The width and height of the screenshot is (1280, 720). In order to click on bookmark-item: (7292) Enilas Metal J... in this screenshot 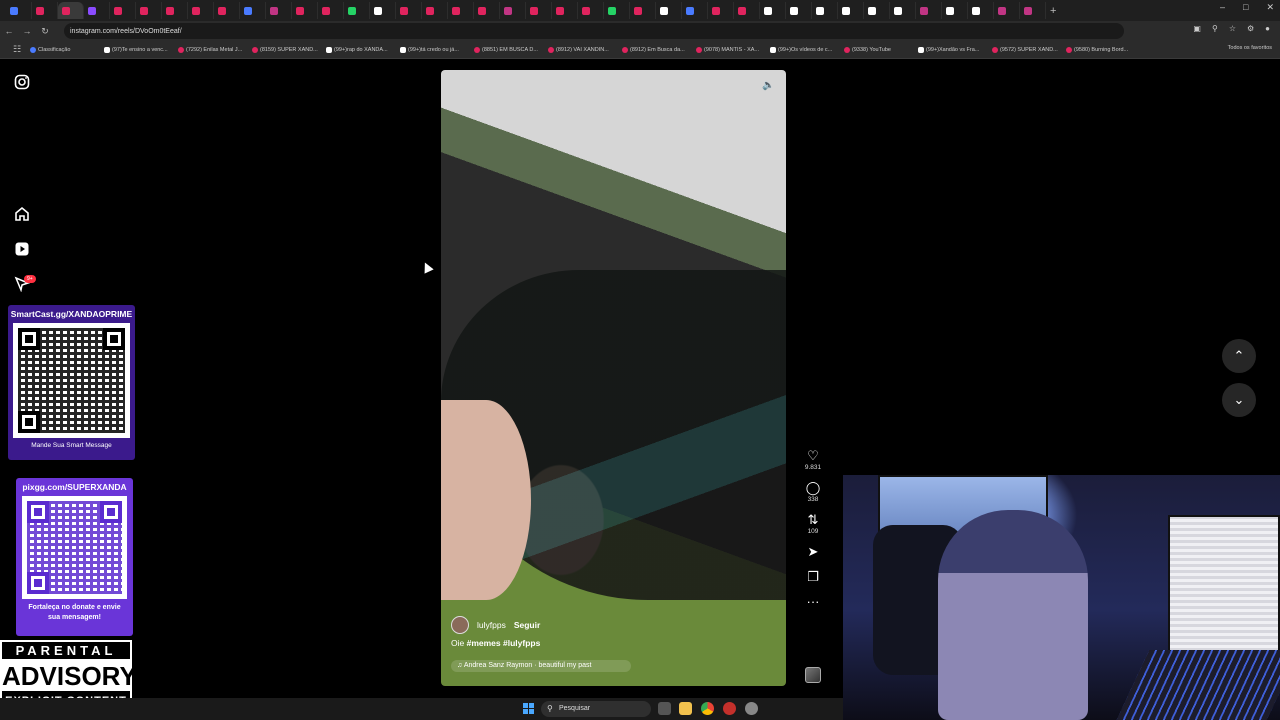, I will do `click(213, 49)`.